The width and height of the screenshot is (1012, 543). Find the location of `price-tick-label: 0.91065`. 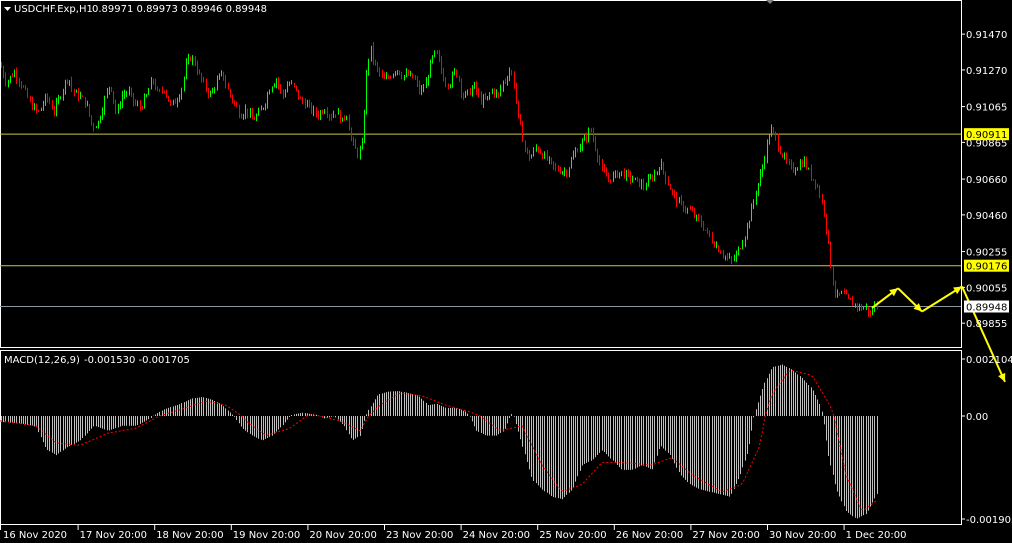

price-tick-label: 0.91065 is located at coordinates (986, 108).